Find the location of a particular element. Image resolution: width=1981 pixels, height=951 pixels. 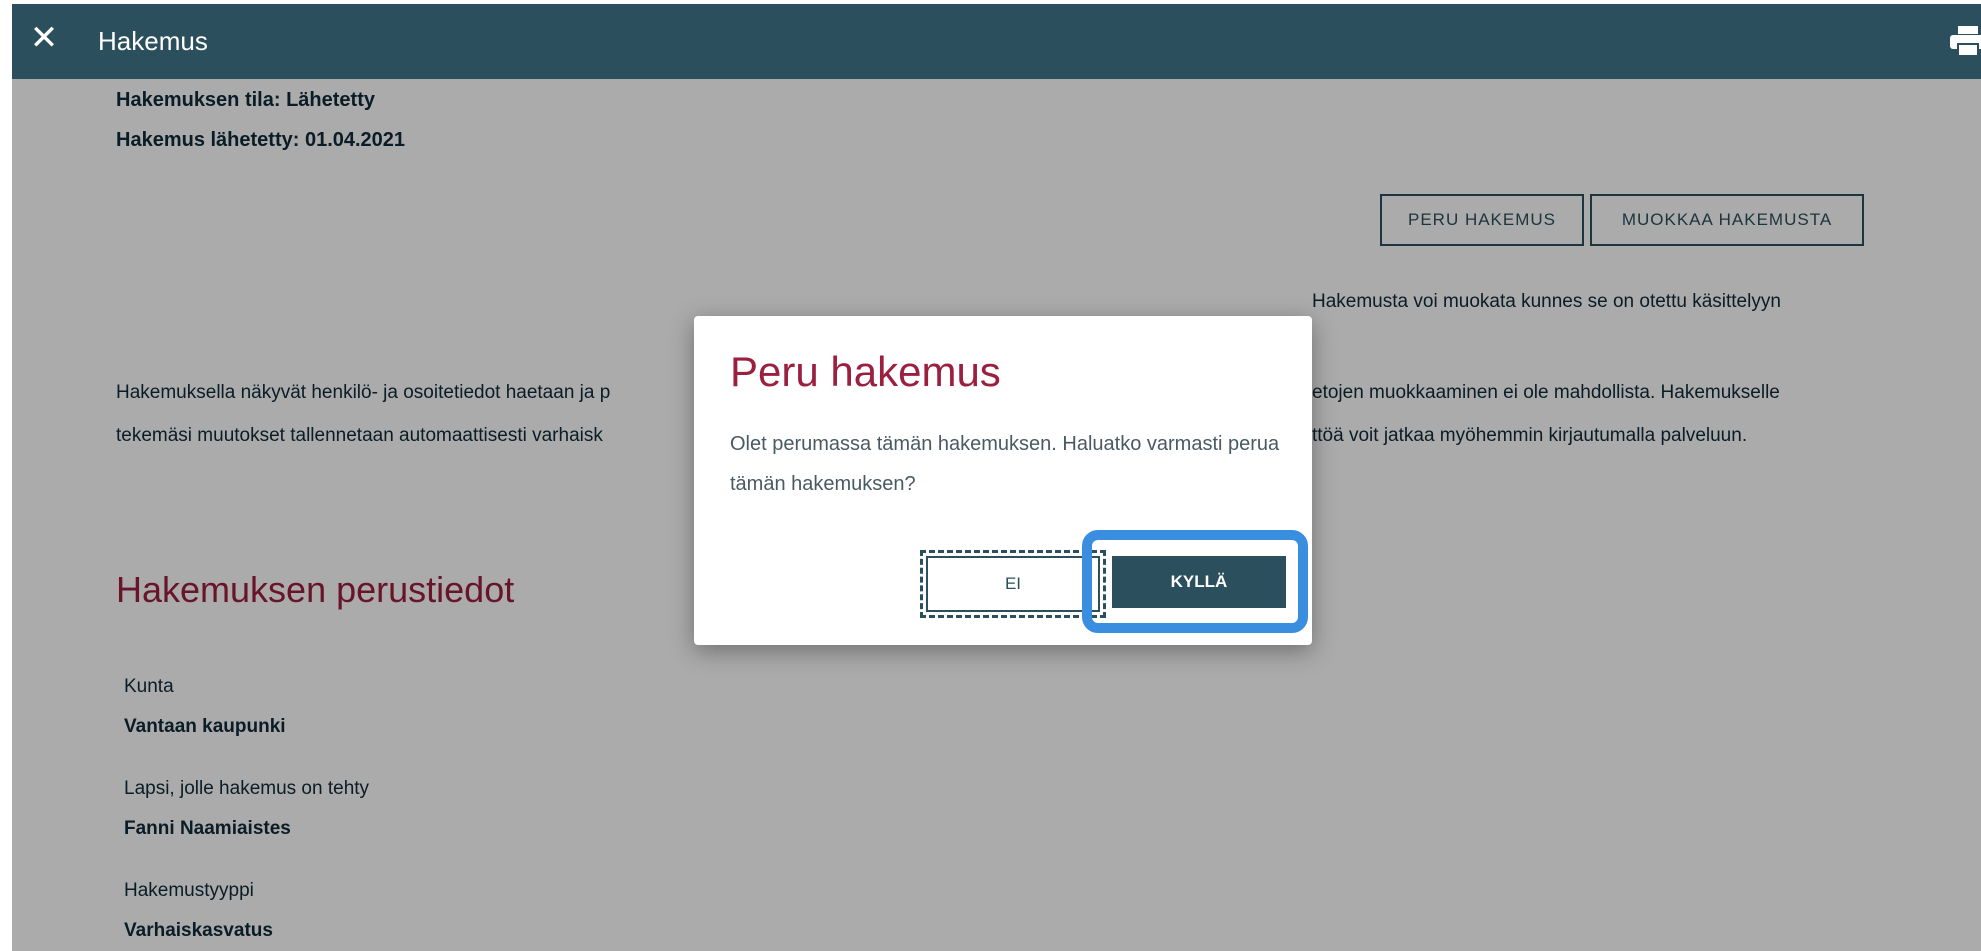

yes-button: KYLLÄ is located at coordinates (1199, 582).